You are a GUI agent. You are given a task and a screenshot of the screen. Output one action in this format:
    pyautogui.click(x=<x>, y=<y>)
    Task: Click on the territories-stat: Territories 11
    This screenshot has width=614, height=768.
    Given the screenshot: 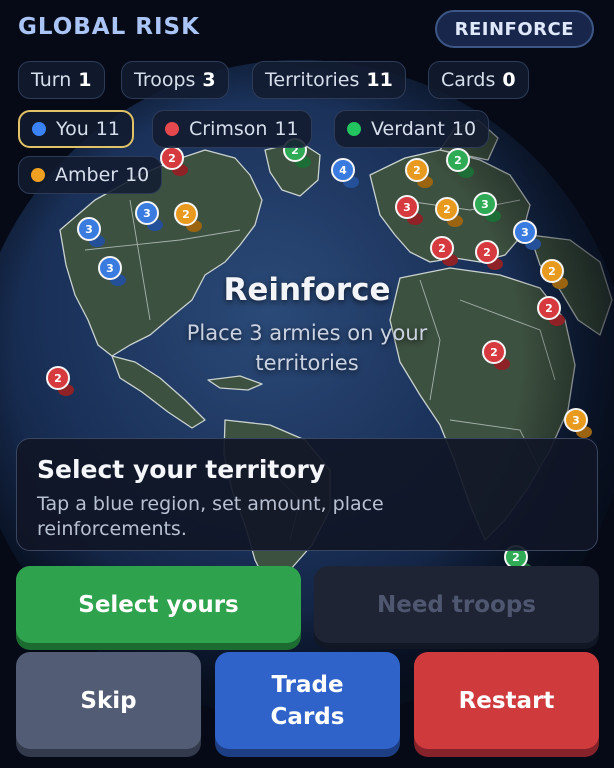 What is the action you would take?
    pyautogui.click(x=329, y=80)
    